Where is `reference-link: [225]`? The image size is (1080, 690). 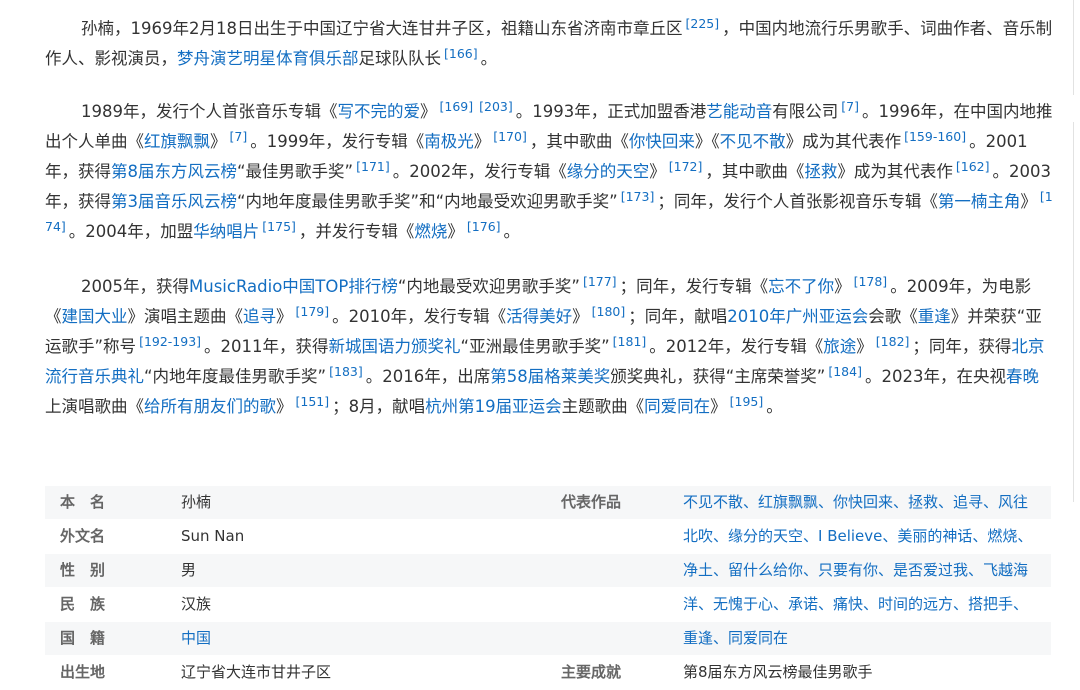
reference-link: [225] is located at coordinates (703, 23).